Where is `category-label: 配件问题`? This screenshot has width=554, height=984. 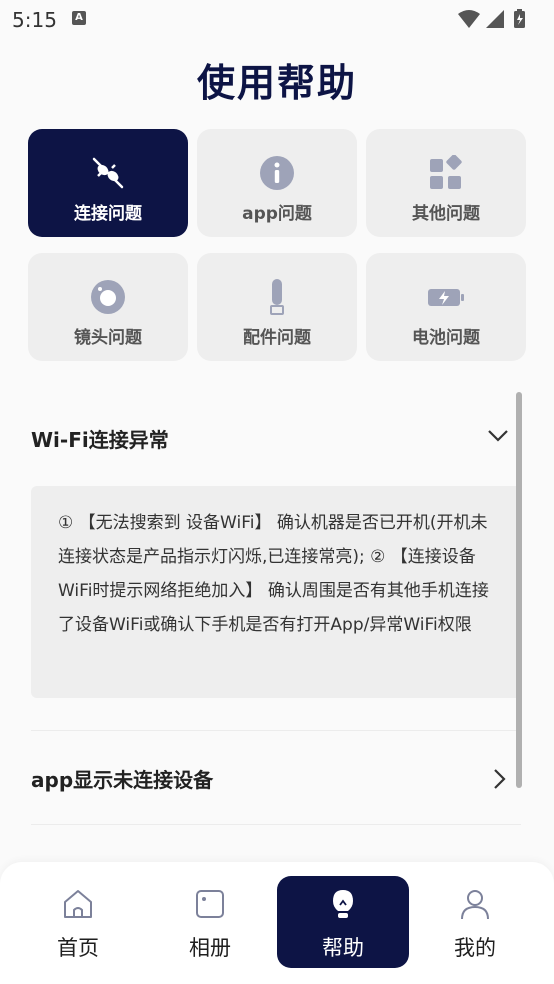
category-label: 配件问题 is located at coordinates (277, 338).